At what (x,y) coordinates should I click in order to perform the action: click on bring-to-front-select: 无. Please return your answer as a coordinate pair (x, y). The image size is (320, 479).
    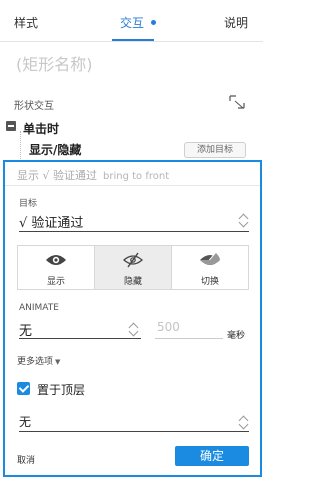
    Looking at the image, I should click on (134, 422).